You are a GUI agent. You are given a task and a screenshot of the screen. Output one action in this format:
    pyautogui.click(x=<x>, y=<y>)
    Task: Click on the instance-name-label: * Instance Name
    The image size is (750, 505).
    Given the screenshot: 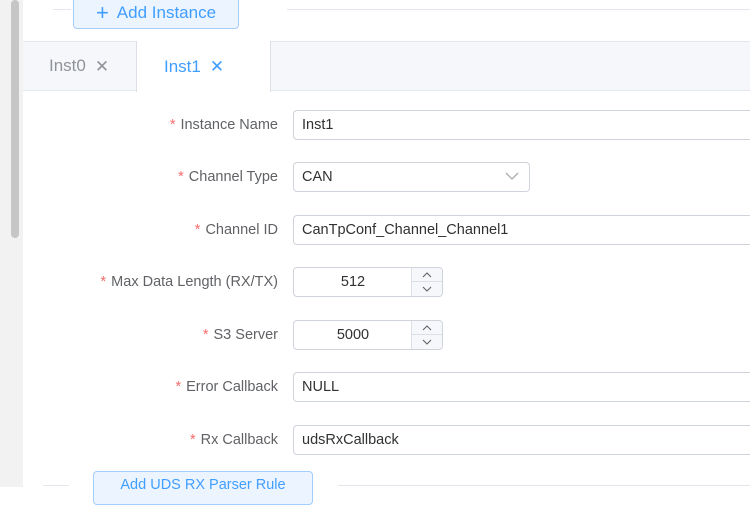 What is the action you would take?
    pyautogui.click(x=223, y=125)
    